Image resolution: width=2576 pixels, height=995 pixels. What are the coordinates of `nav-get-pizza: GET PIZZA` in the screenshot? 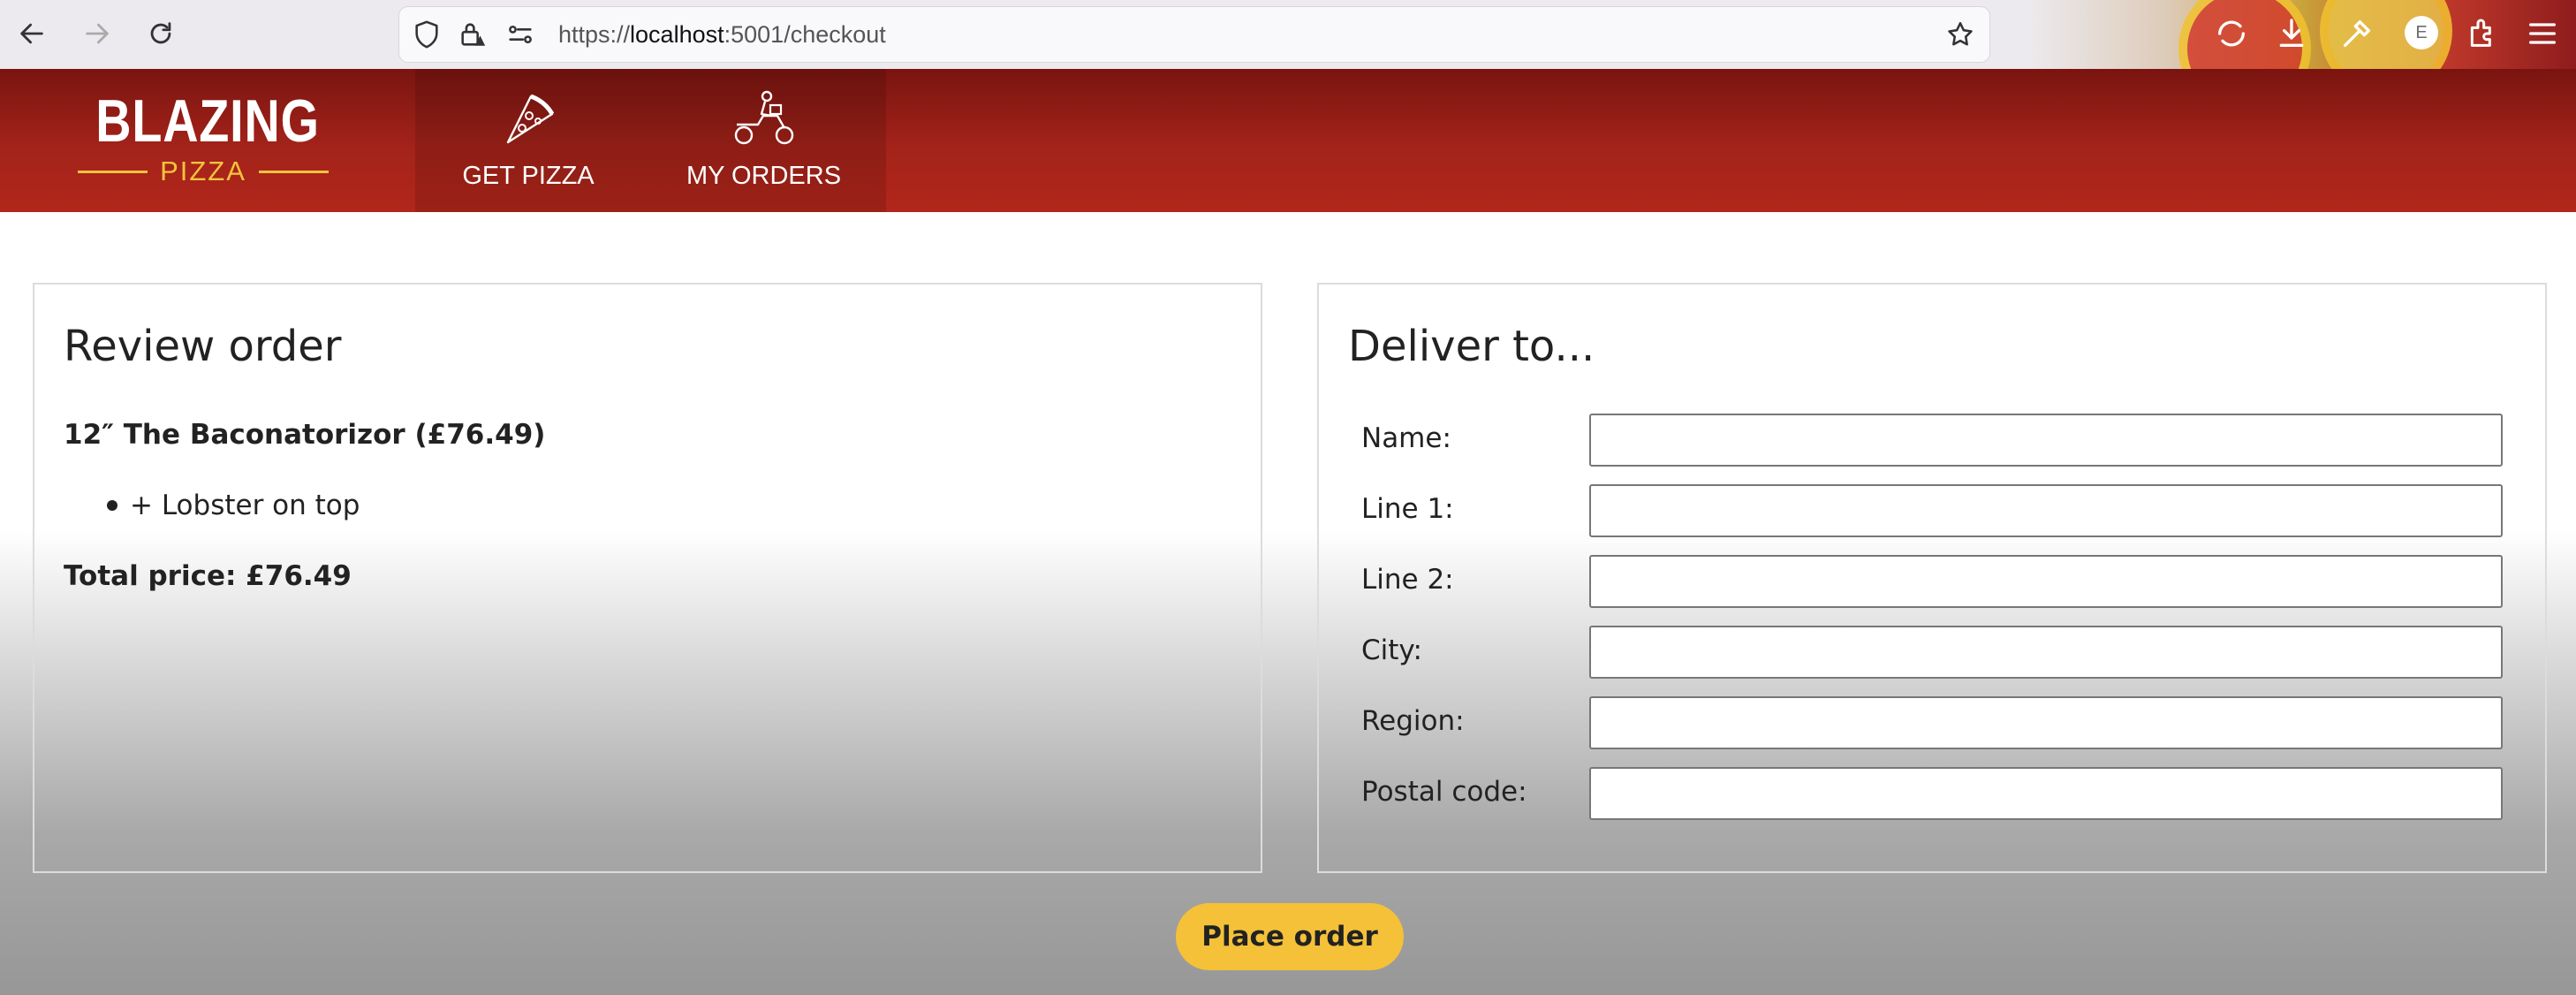 It's located at (528, 140).